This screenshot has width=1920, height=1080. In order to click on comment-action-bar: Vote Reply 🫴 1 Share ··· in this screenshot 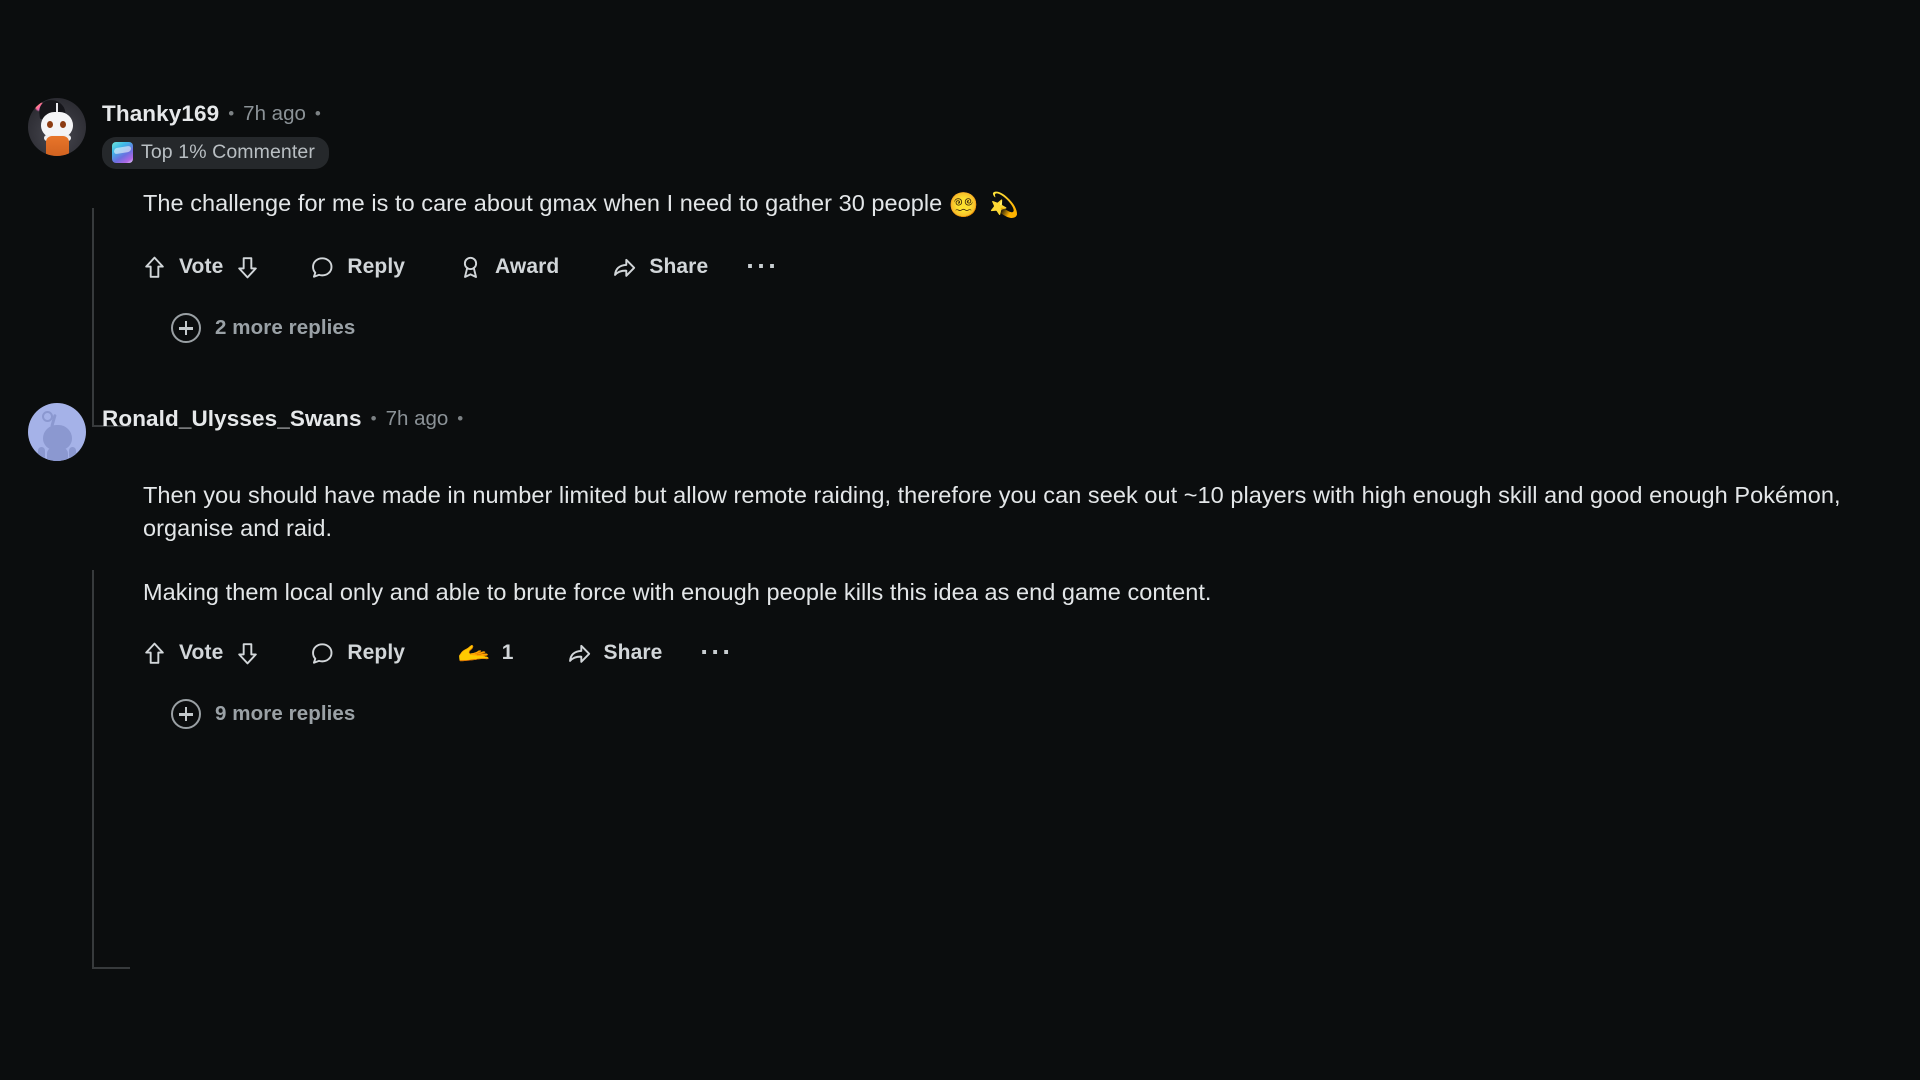, I will do `click(1030, 653)`.